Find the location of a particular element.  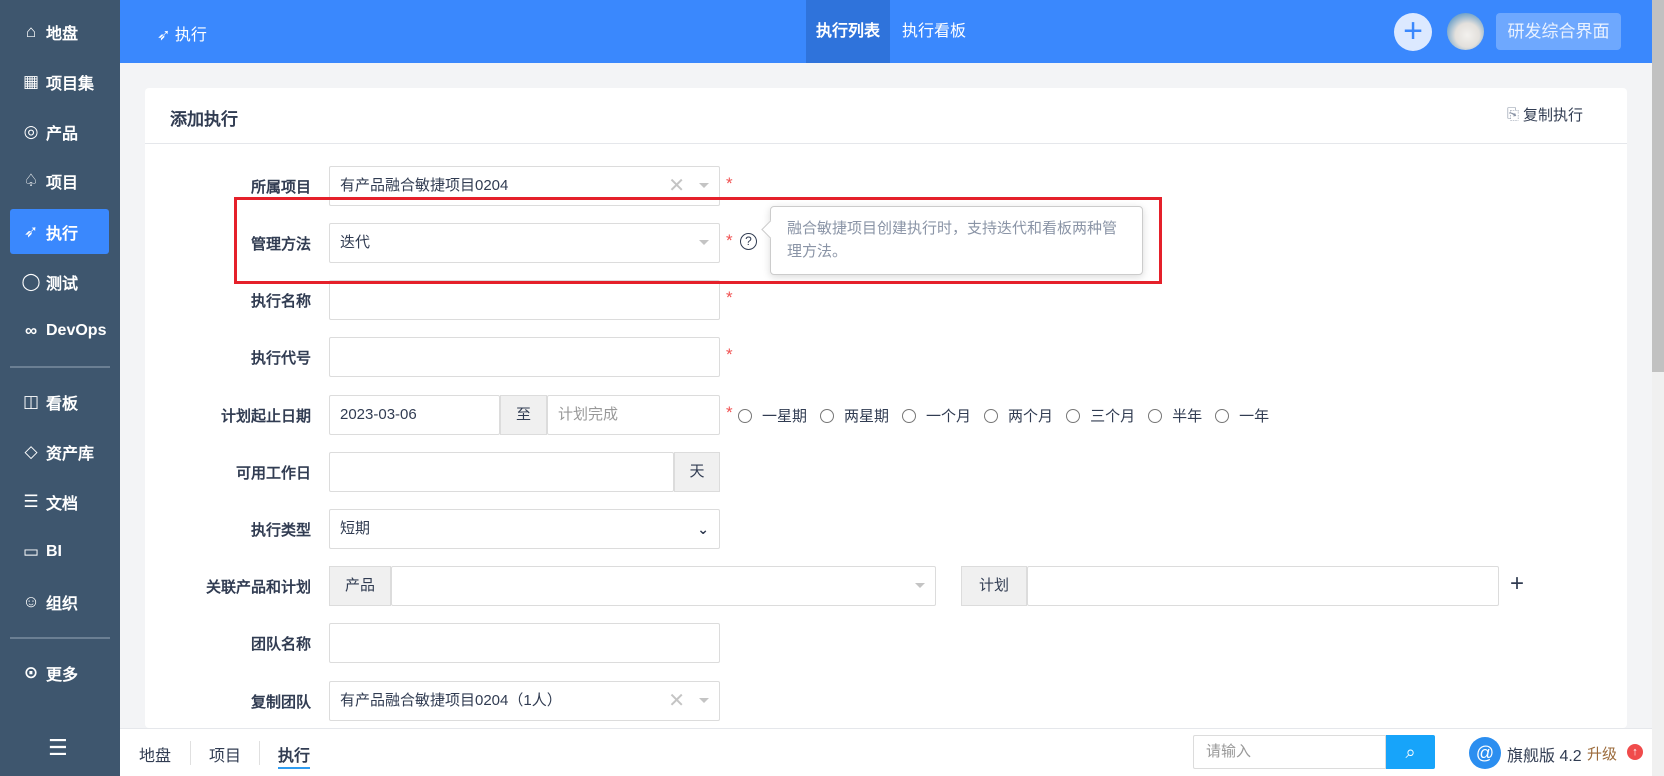

diamond-icon: ◇ is located at coordinates (31, 451).